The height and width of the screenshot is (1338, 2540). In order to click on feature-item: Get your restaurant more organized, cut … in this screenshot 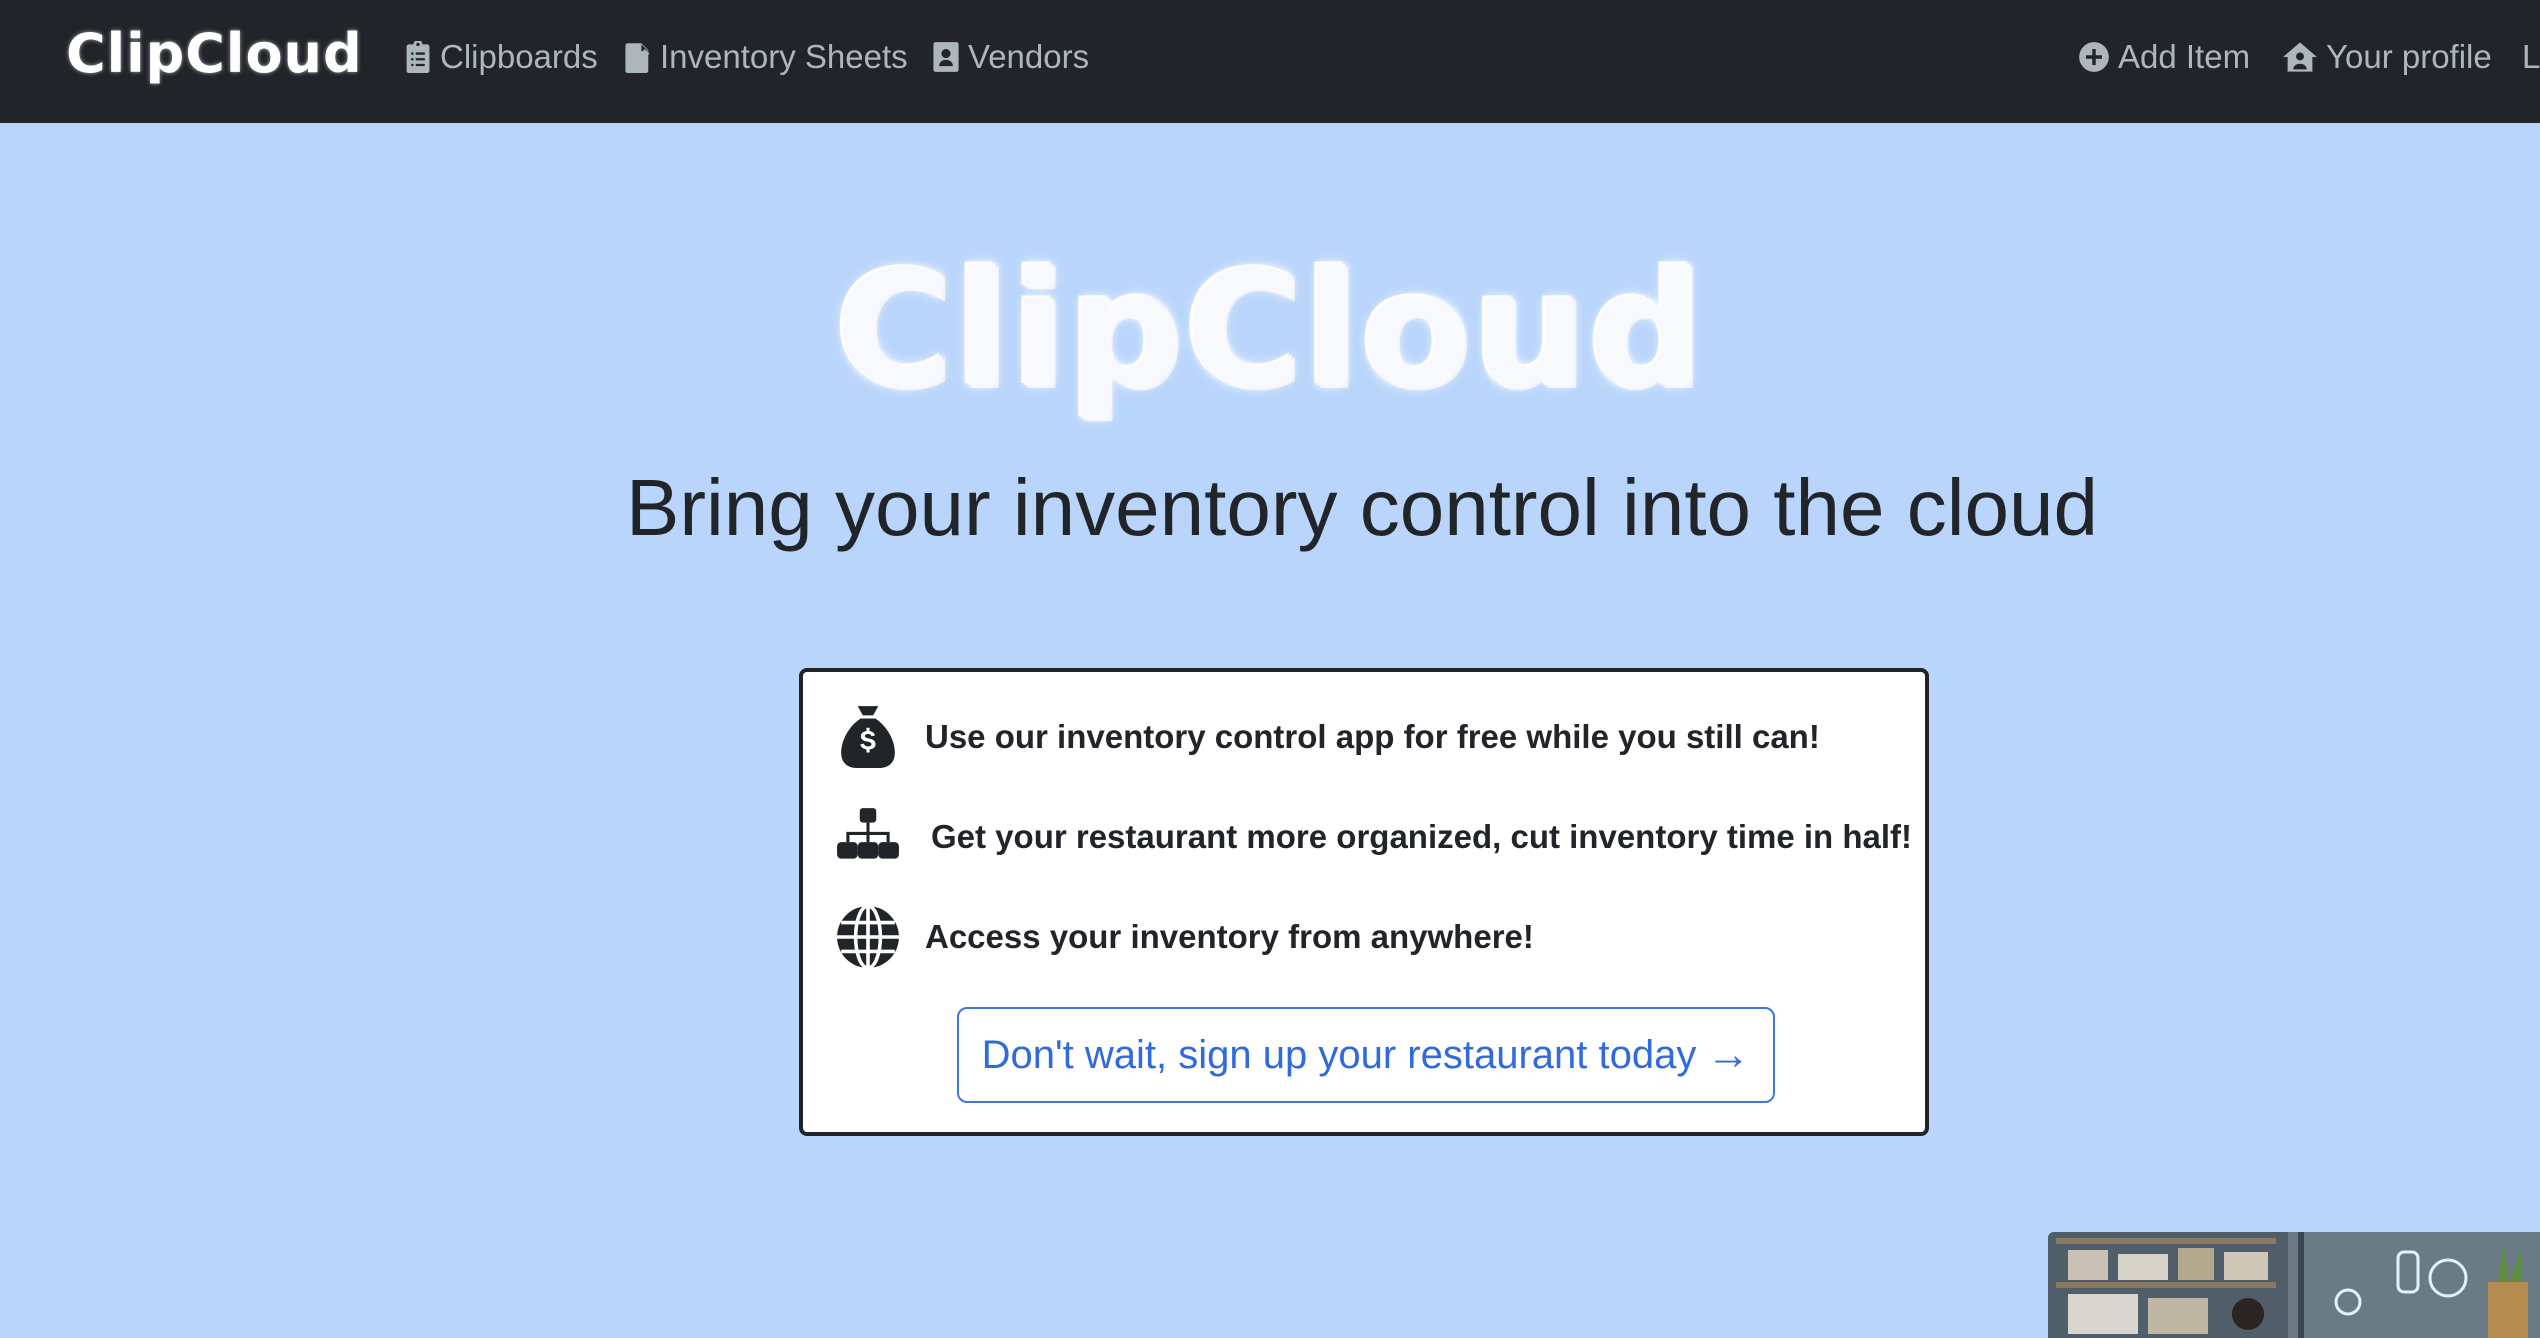, I will do `click(1373, 837)`.